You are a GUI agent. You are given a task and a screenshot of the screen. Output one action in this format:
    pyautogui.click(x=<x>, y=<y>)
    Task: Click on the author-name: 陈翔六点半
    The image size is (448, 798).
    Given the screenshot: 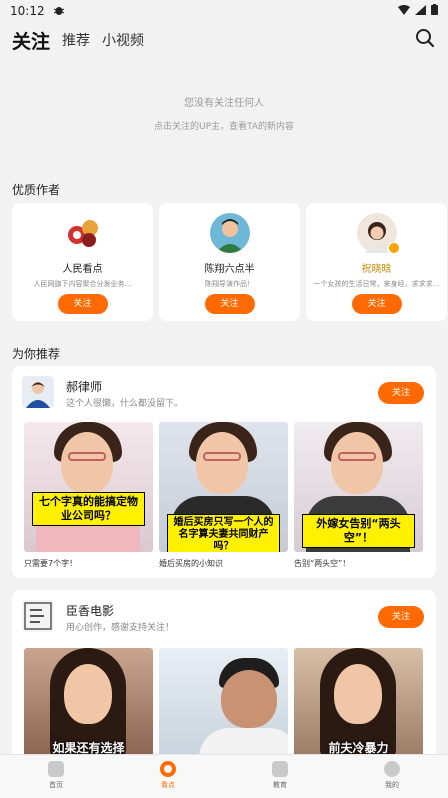 What is the action you would take?
    pyautogui.click(x=229, y=269)
    